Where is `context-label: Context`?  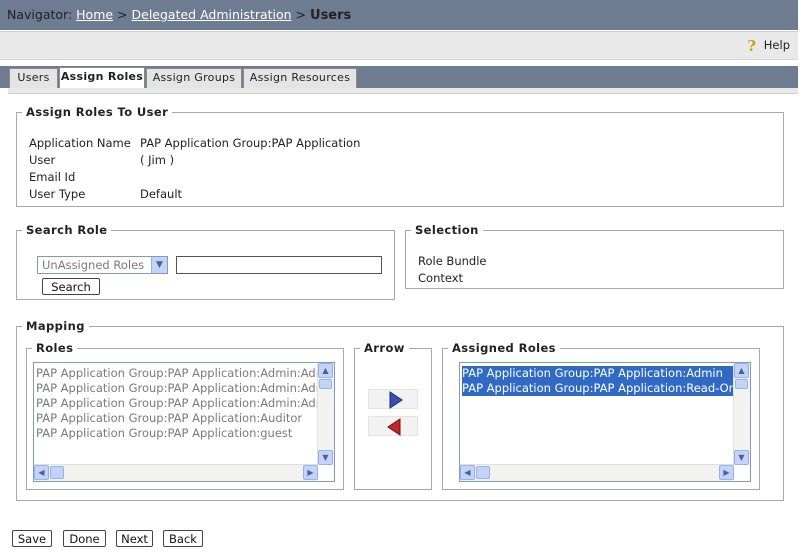
context-label: Context is located at coordinates (441, 278).